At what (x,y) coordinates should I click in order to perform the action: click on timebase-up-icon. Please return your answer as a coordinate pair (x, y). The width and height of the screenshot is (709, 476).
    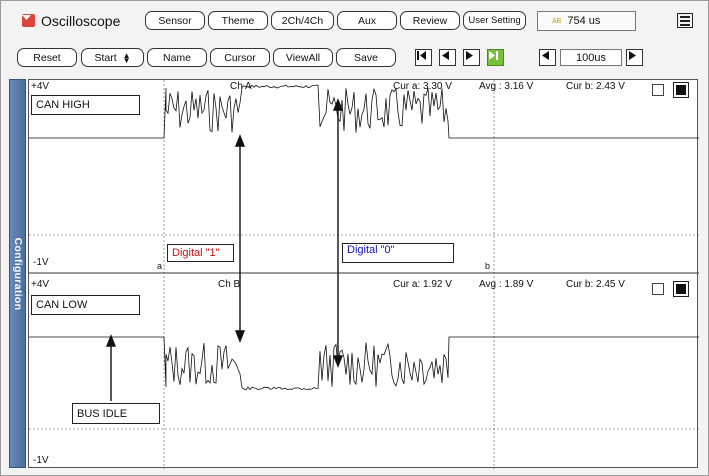
    Looking at the image, I should click on (634, 57).